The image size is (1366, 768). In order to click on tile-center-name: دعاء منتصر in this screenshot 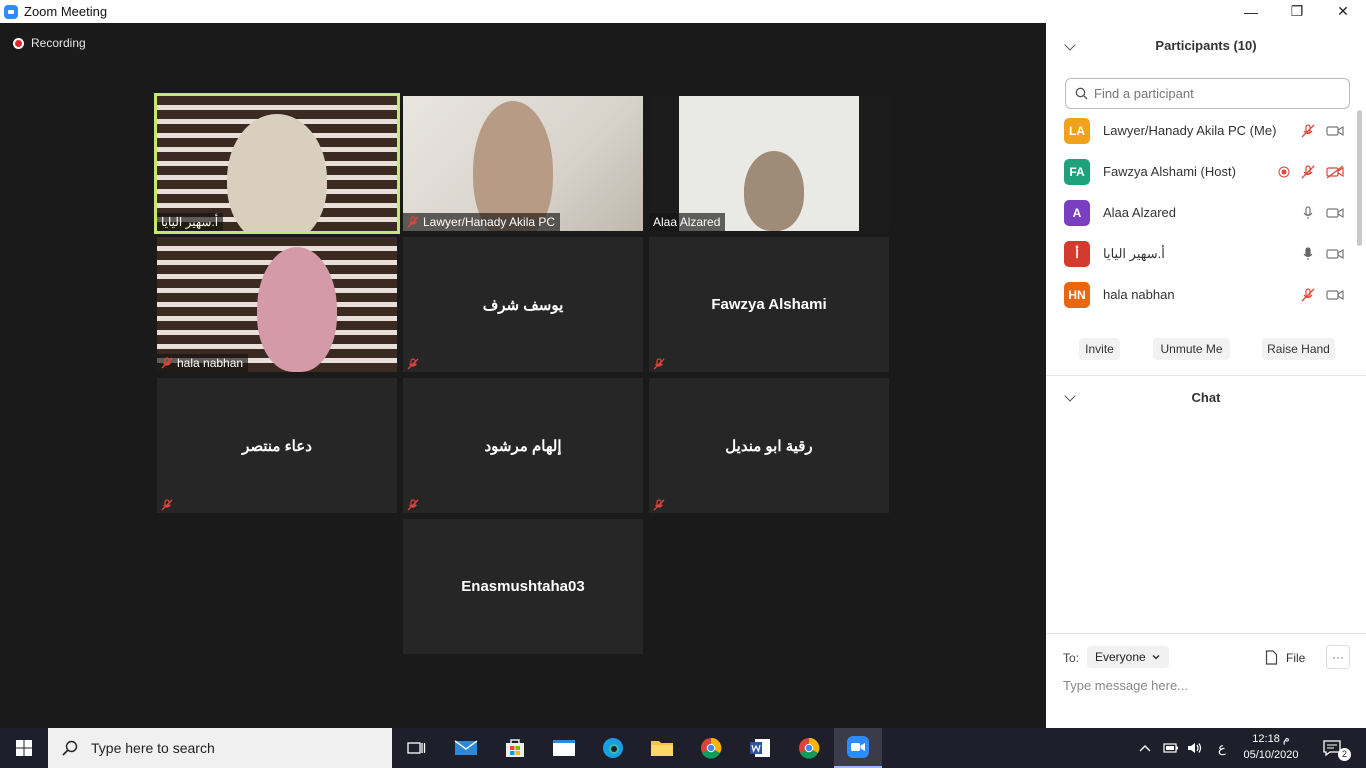, I will do `click(277, 446)`.